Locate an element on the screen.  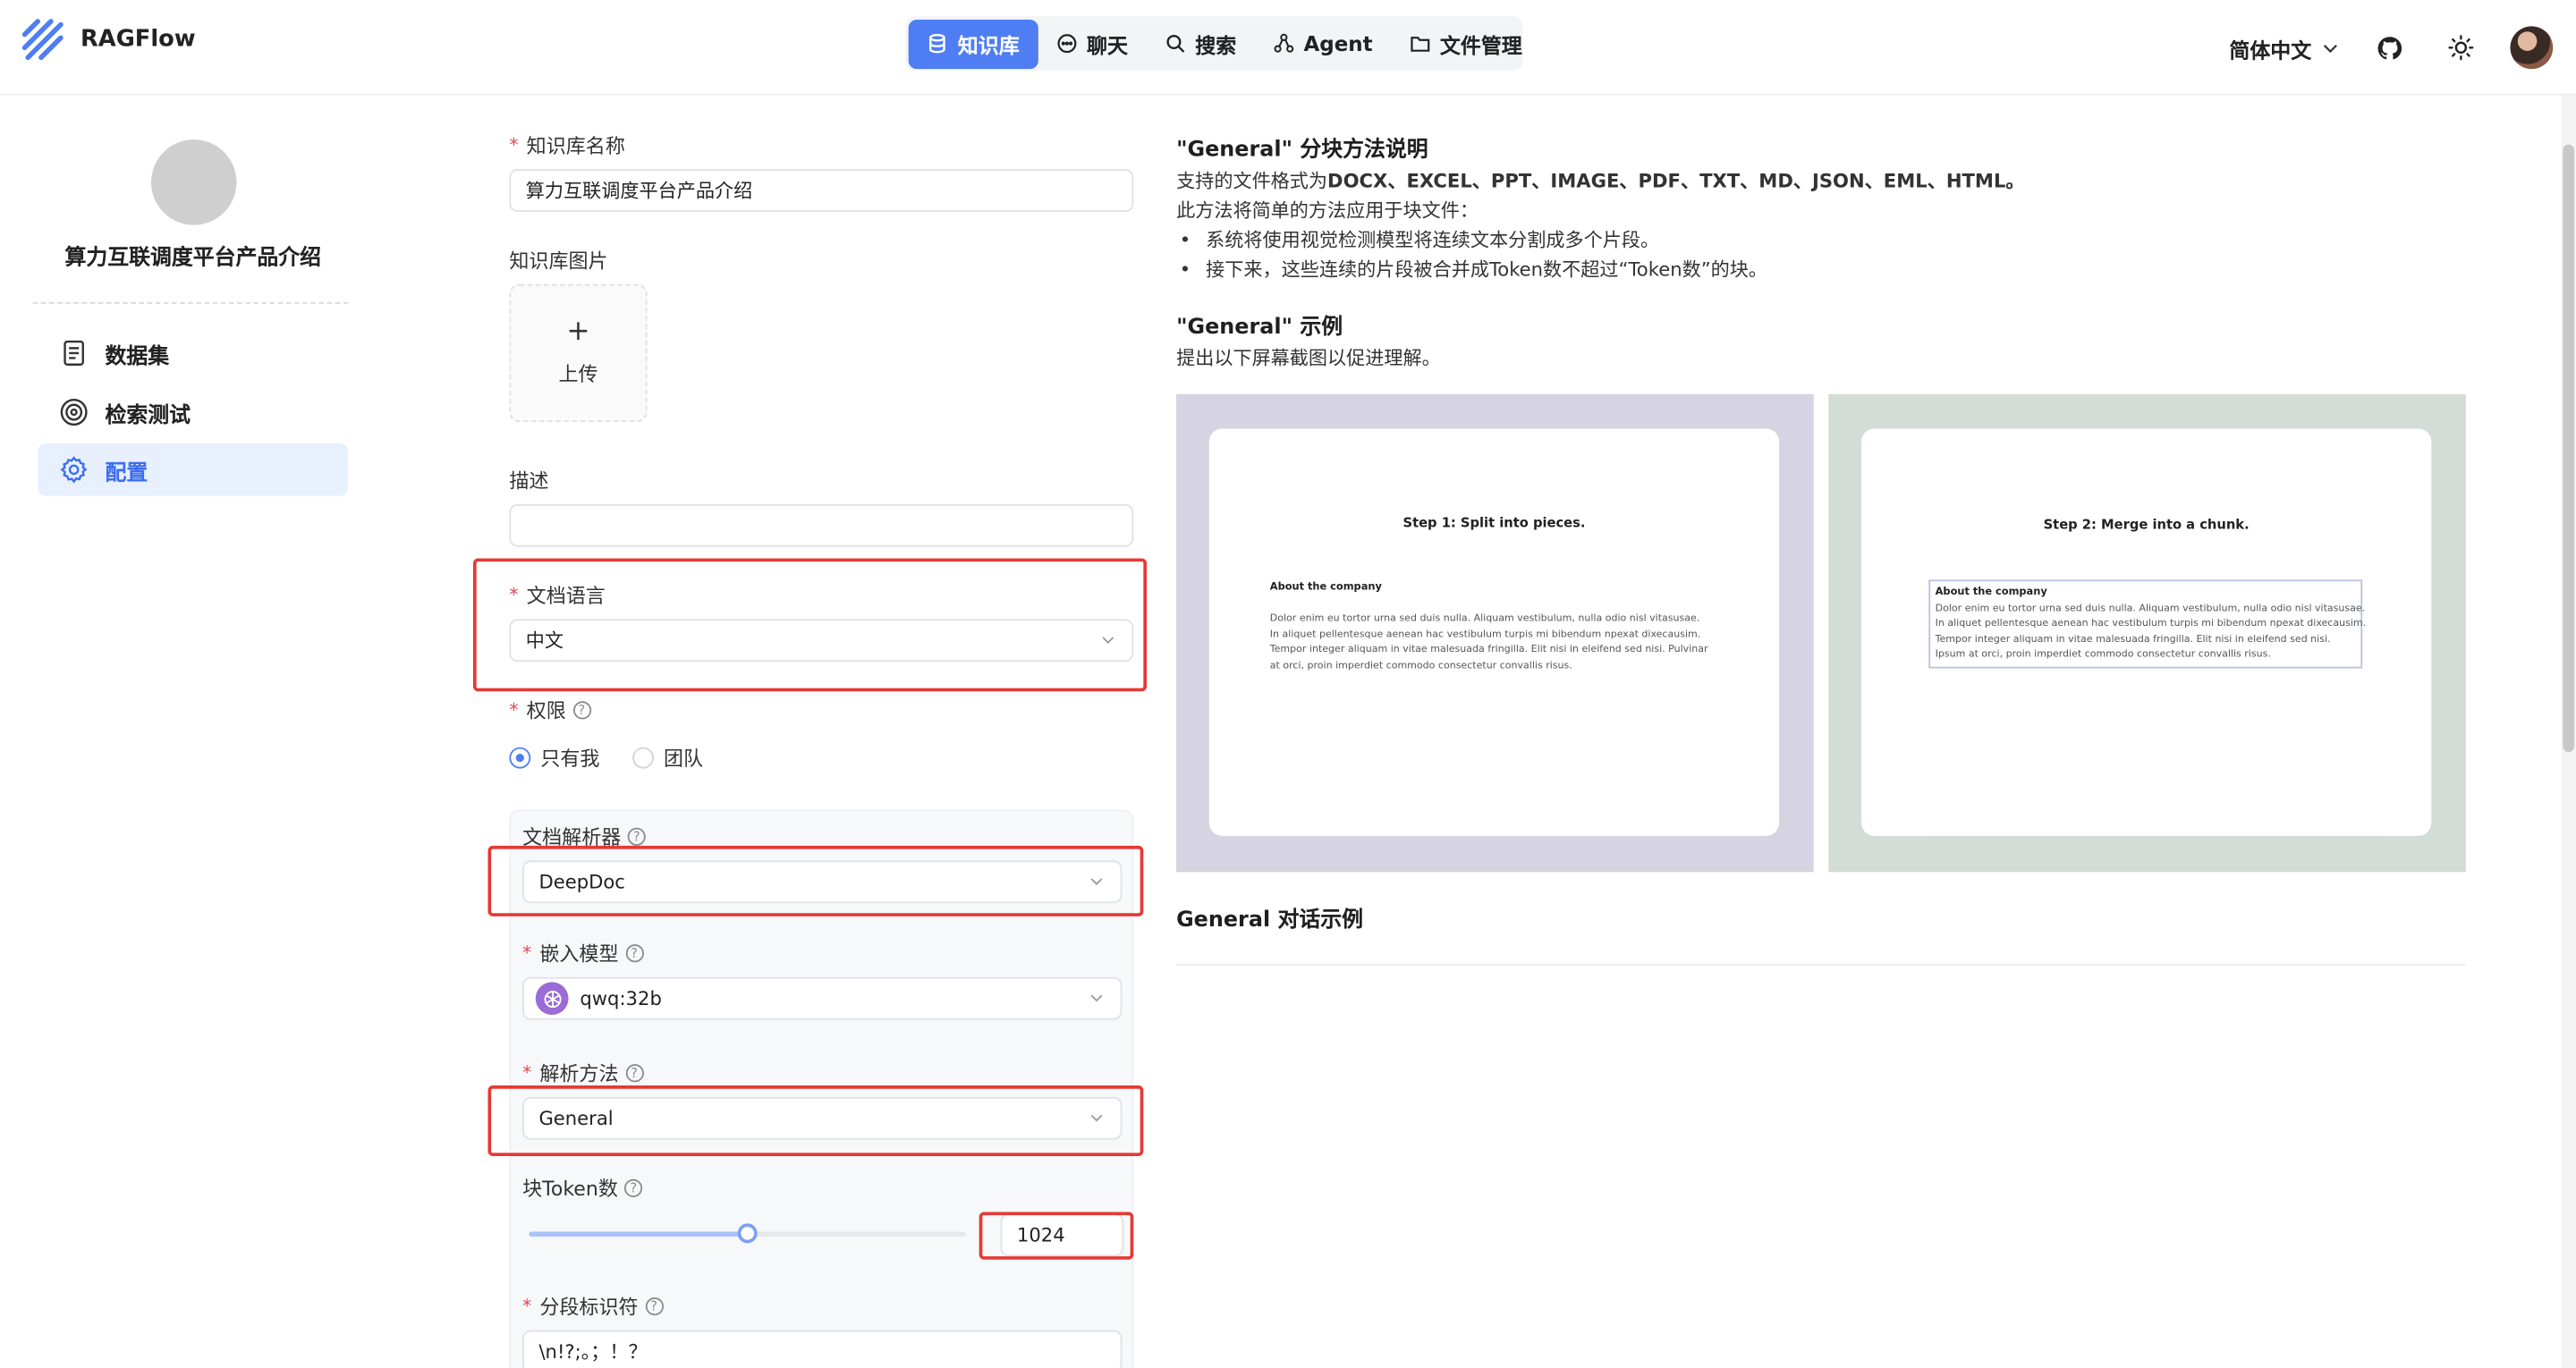
slider-fill is located at coordinates (638, 1234).